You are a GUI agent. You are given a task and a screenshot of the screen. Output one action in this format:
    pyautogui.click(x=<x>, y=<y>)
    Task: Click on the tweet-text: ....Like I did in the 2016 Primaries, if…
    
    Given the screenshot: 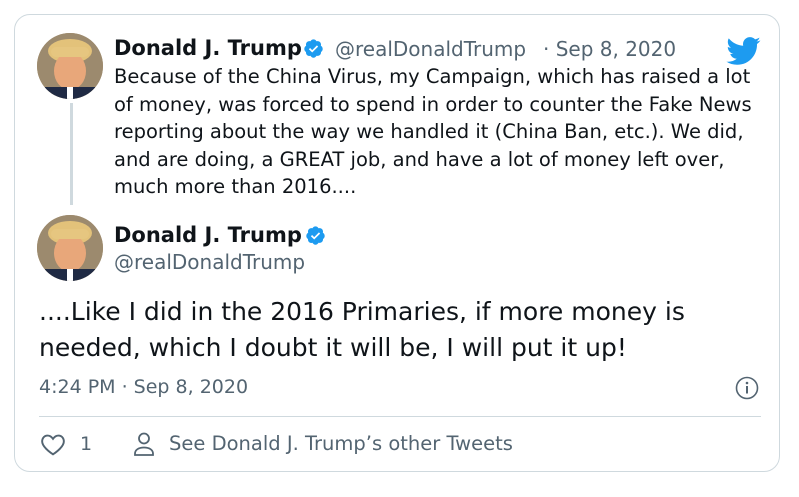 What is the action you would take?
    pyautogui.click(x=362, y=329)
    